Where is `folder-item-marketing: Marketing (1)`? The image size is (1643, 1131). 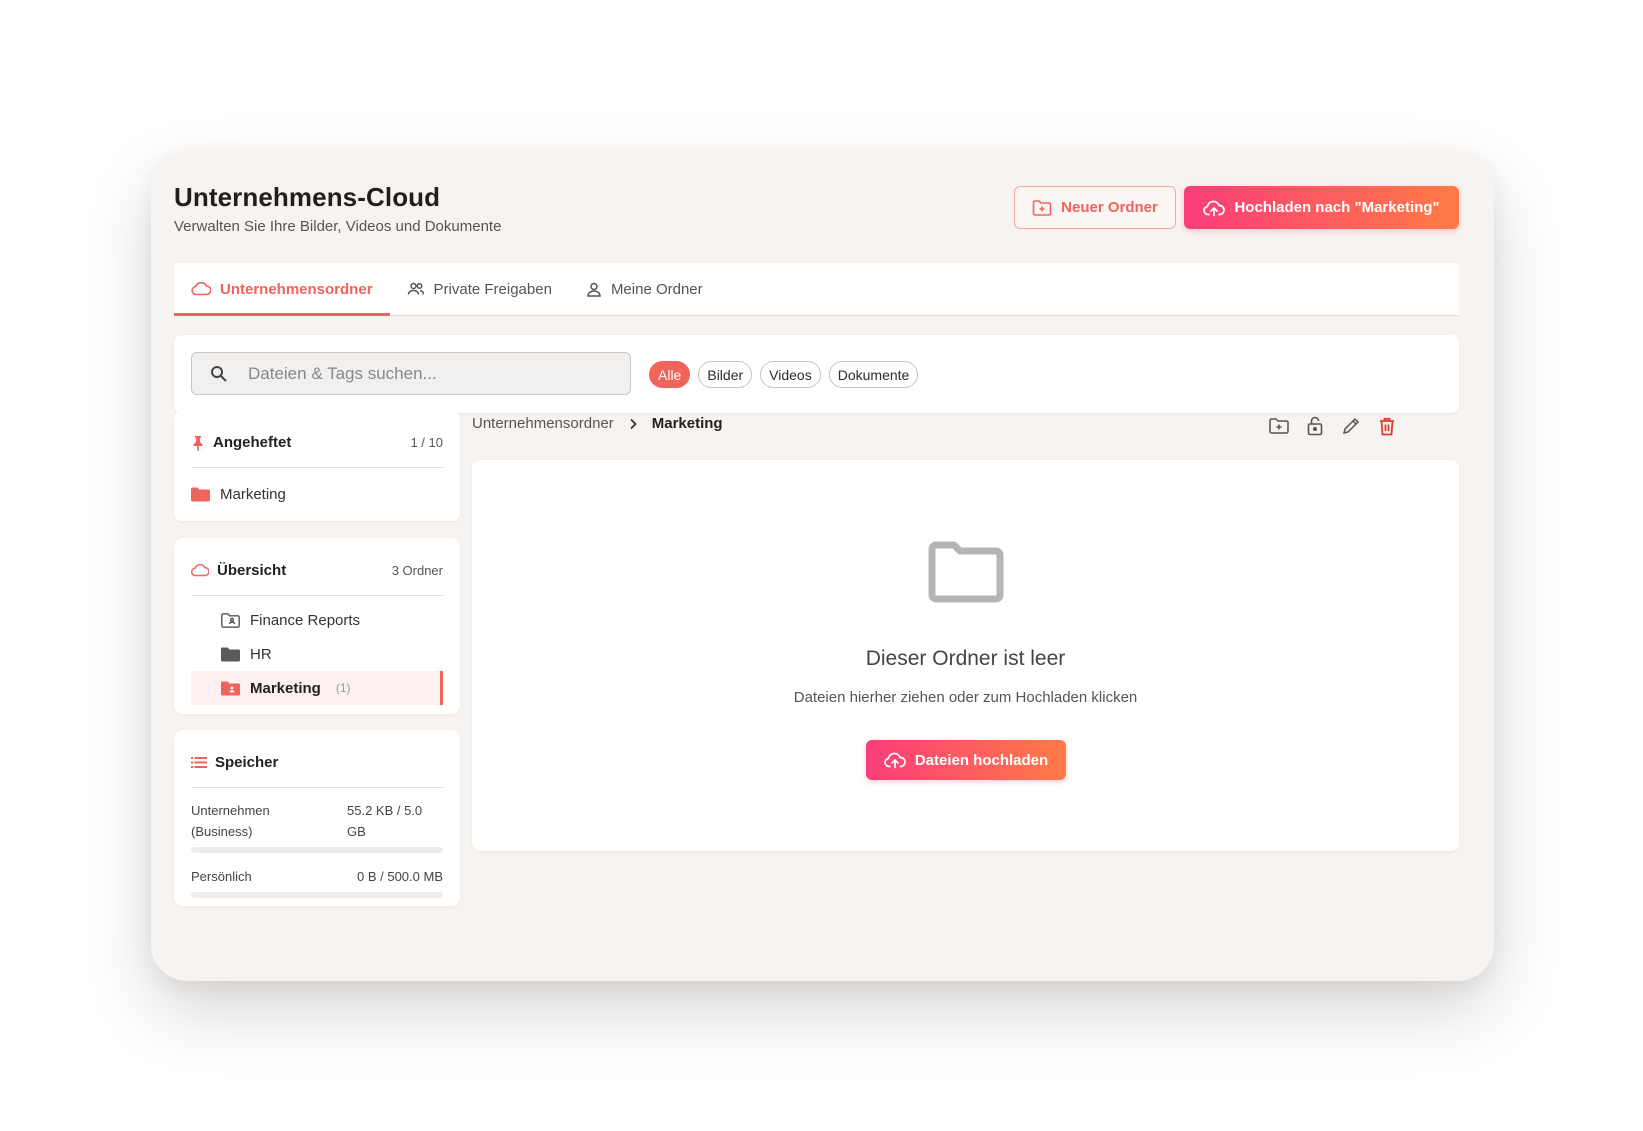
folder-item-marketing: Marketing (1) is located at coordinates (317, 688).